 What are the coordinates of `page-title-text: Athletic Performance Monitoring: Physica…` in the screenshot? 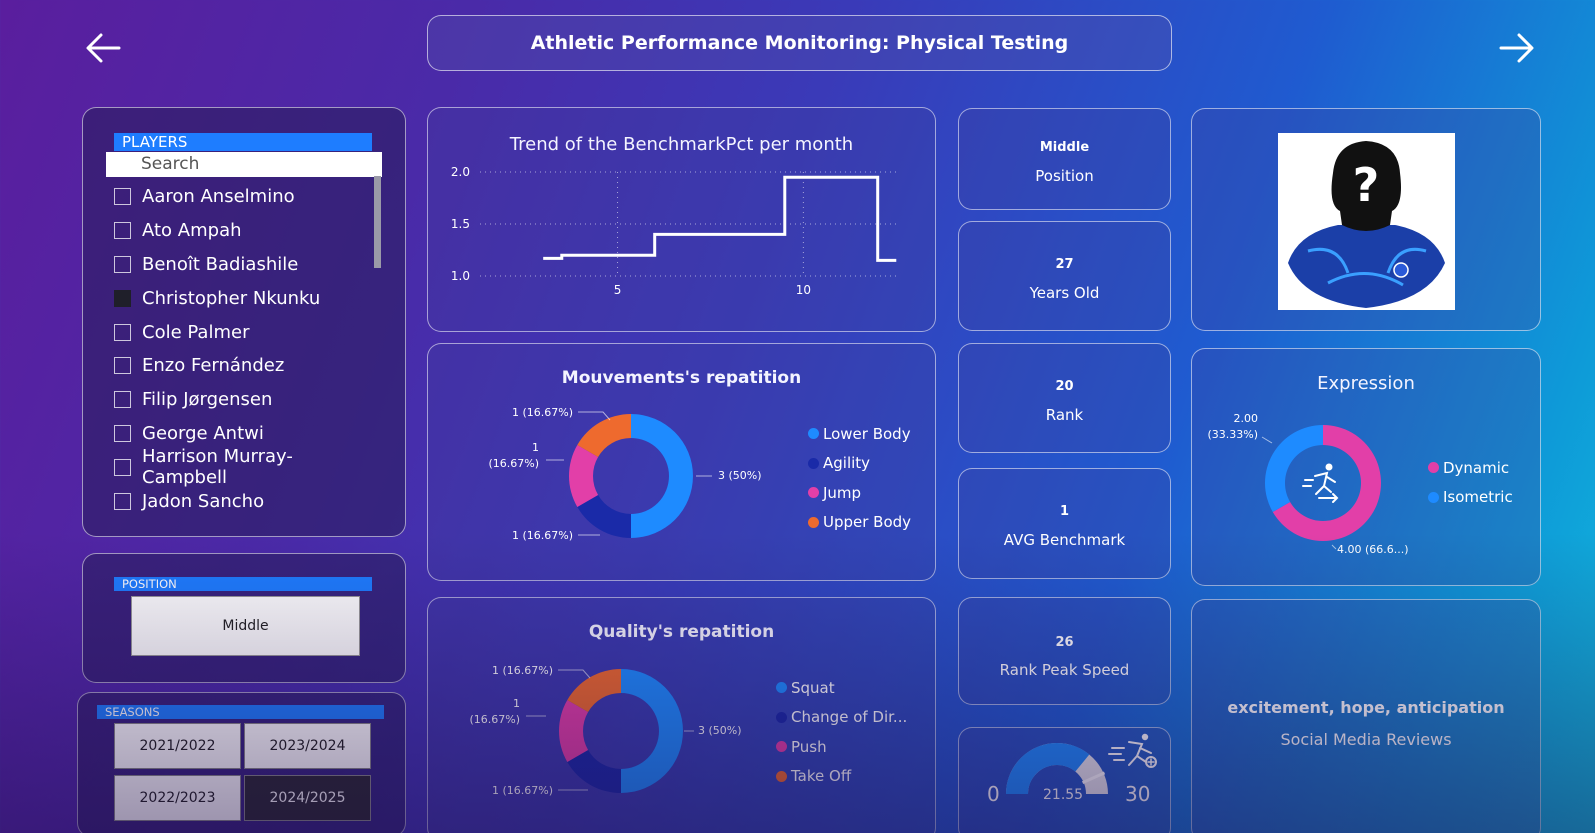 It's located at (799, 43).